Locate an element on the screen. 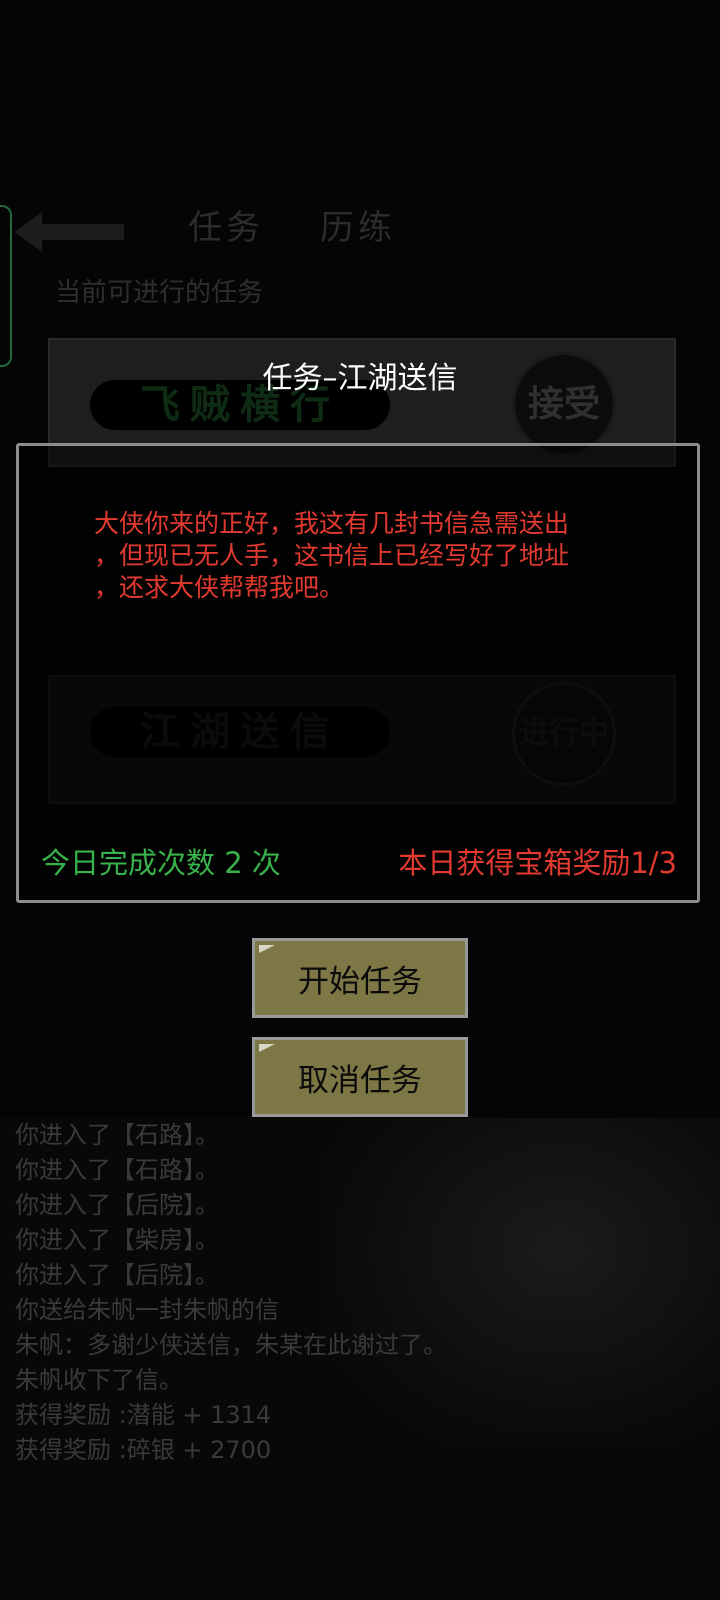 The width and height of the screenshot is (720, 1600). log-line: 你进入了【柴房】。 is located at coordinates (117, 1240).